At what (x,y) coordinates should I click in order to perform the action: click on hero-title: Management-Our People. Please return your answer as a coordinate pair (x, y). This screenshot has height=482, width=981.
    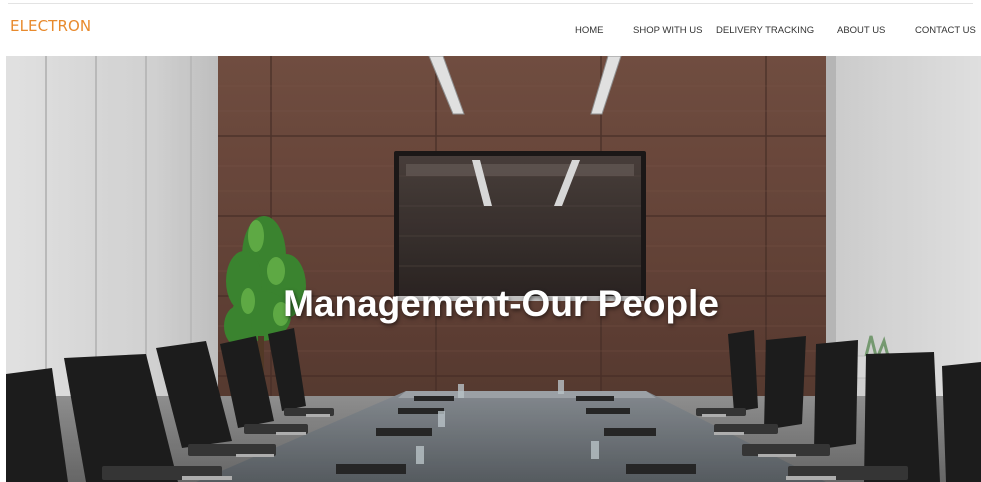
    Looking at the image, I should click on (501, 303).